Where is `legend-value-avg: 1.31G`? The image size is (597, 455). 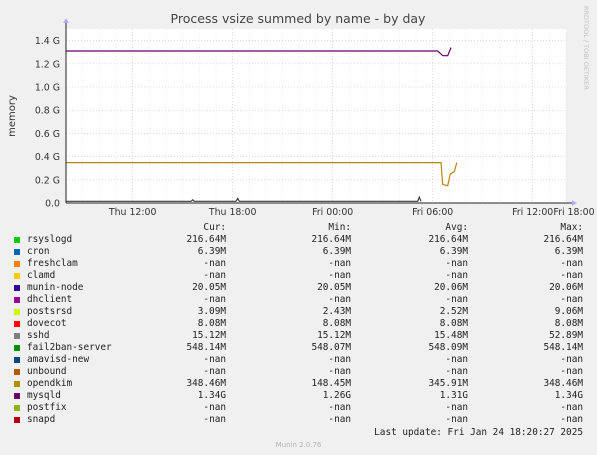 legend-value-avg: 1.31G is located at coordinates (453, 395).